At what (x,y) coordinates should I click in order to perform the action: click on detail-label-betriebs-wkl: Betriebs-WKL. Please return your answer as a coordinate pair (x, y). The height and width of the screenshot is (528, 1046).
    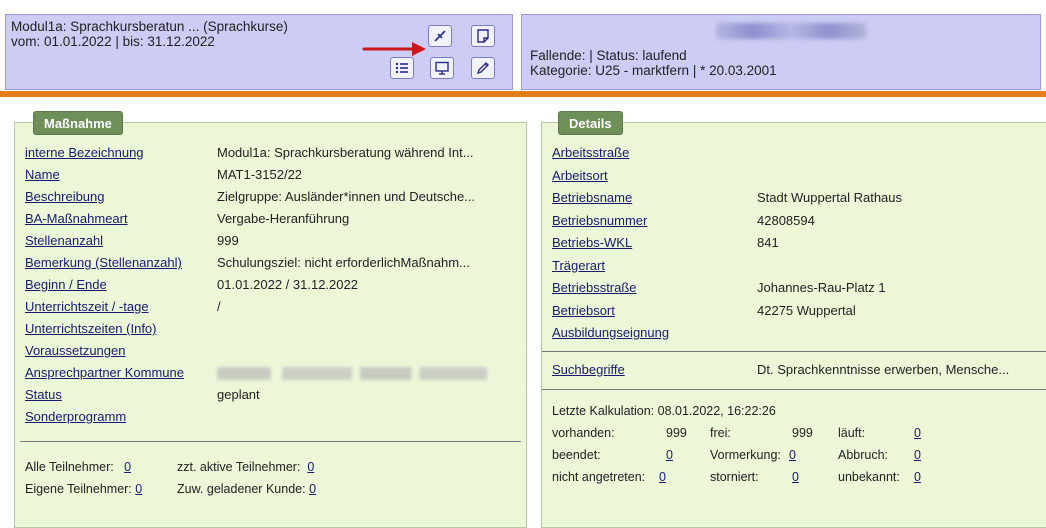
    Looking at the image, I should click on (592, 243).